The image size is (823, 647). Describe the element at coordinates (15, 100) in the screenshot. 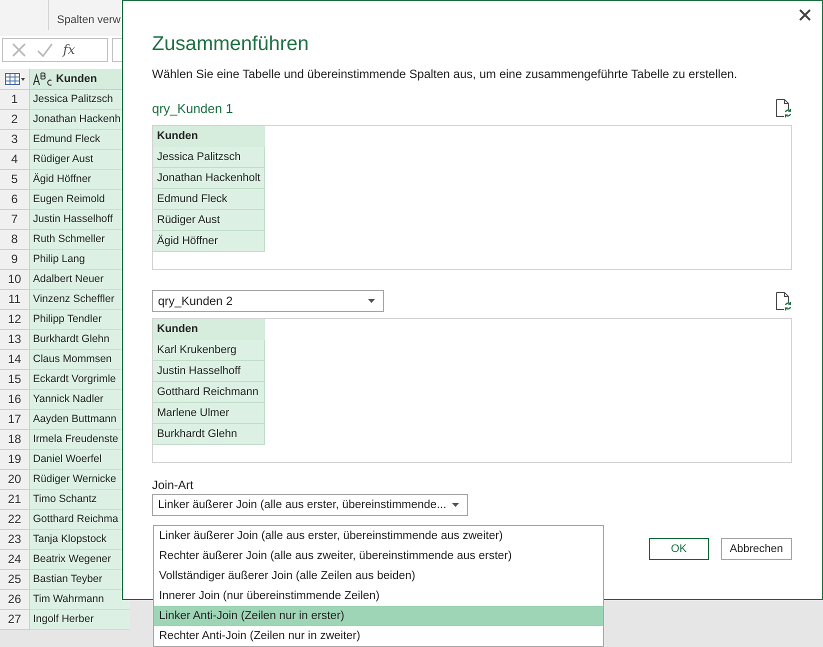

I see `row-number: 1` at that location.